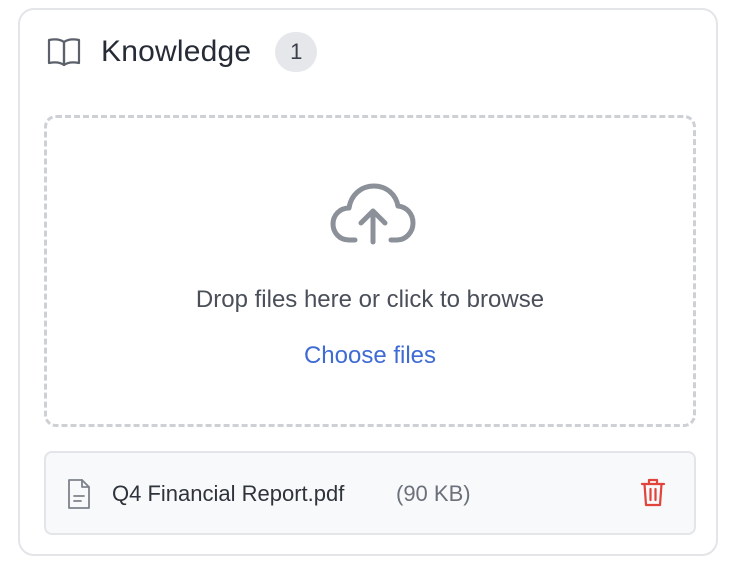  What do you see at coordinates (296, 52) in the screenshot?
I see `knowledge-count-badge: 1` at bounding box center [296, 52].